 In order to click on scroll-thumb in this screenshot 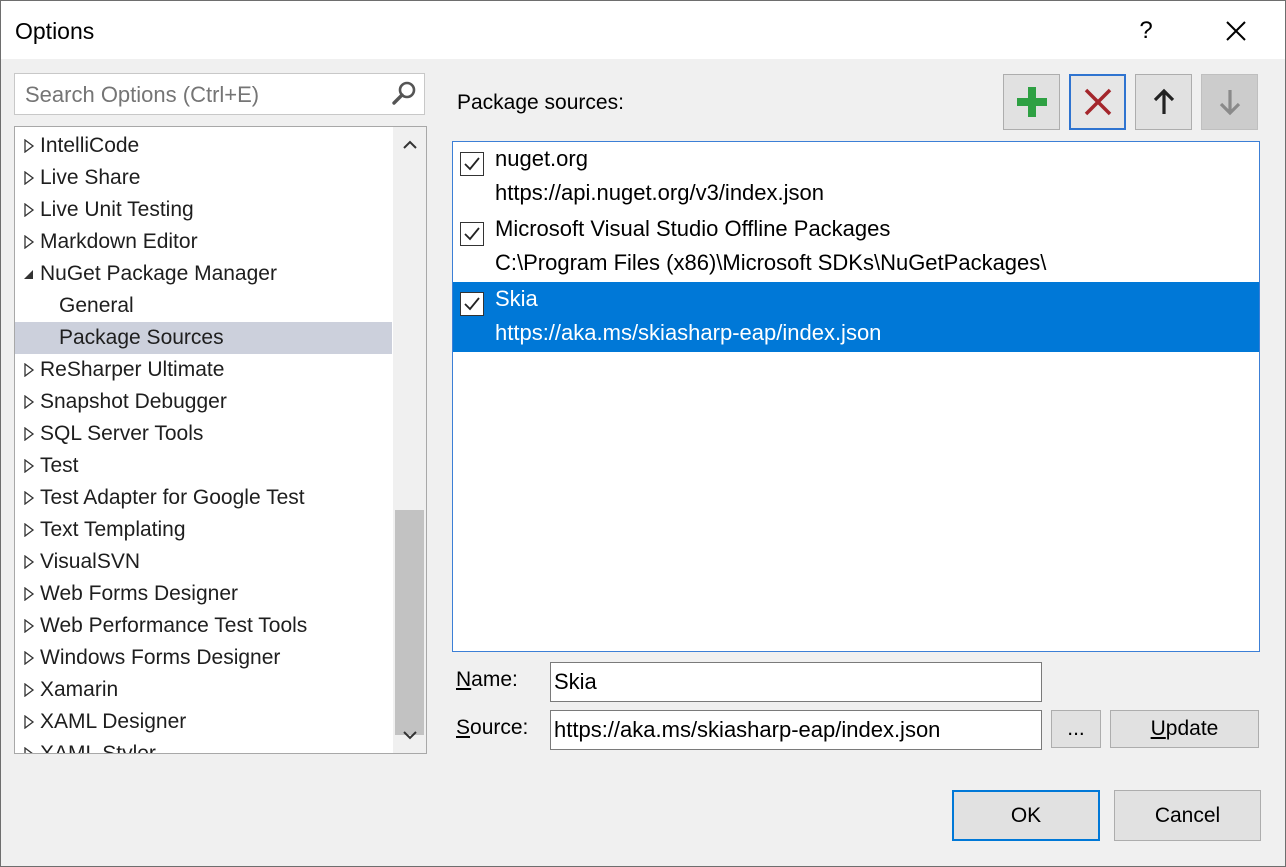, I will do `click(409, 622)`.